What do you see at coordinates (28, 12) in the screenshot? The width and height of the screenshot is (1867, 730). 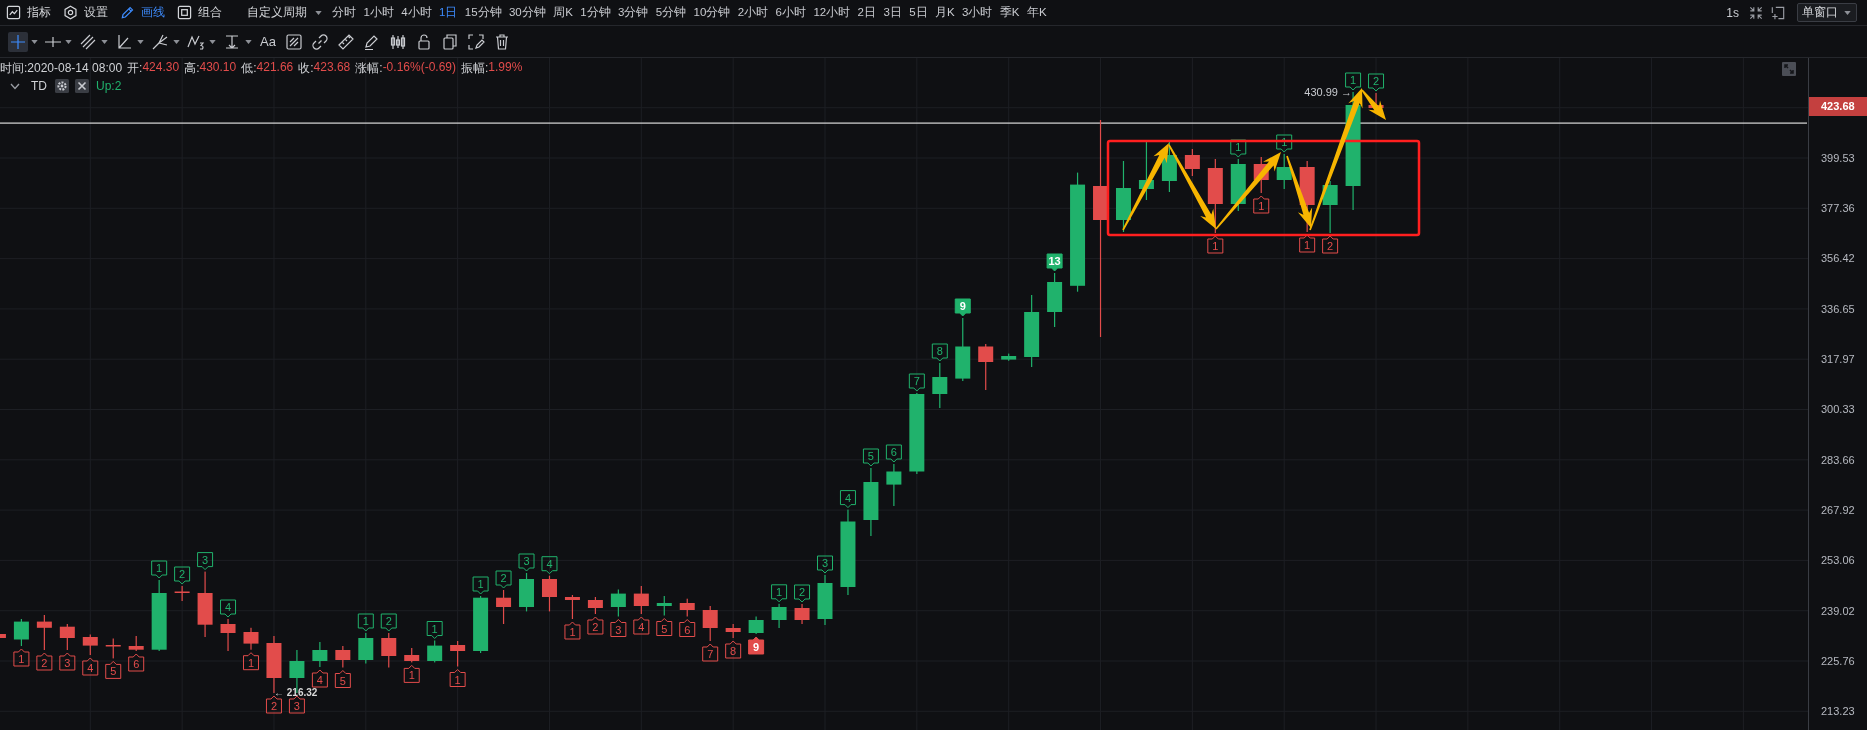 I see `toolbar-button: 指标` at bounding box center [28, 12].